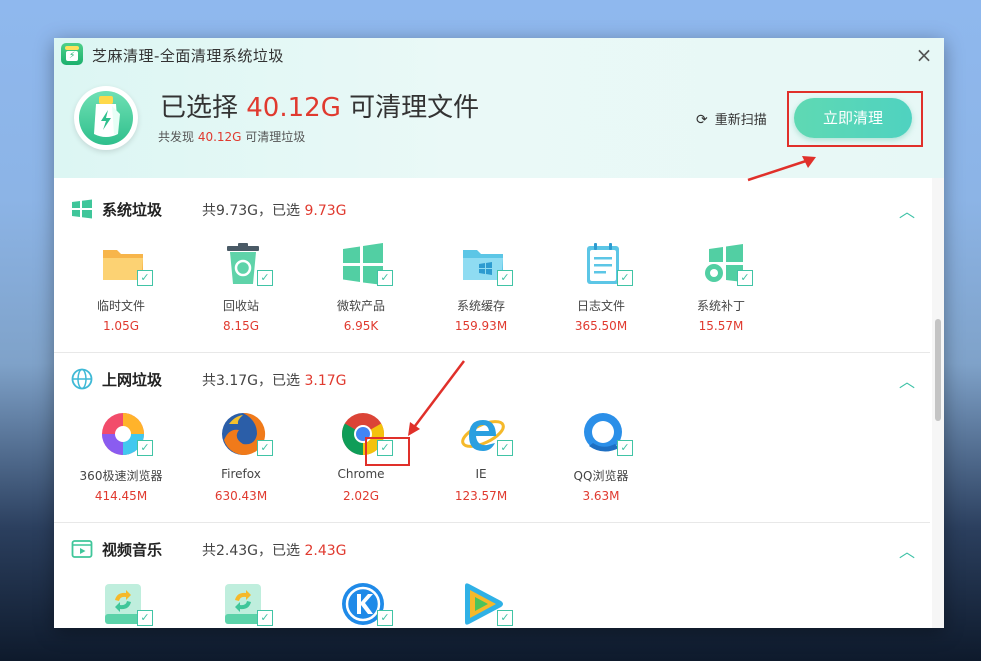  What do you see at coordinates (121, 476) in the screenshot?
I see `item-name: 360极速浏览器` at bounding box center [121, 476].